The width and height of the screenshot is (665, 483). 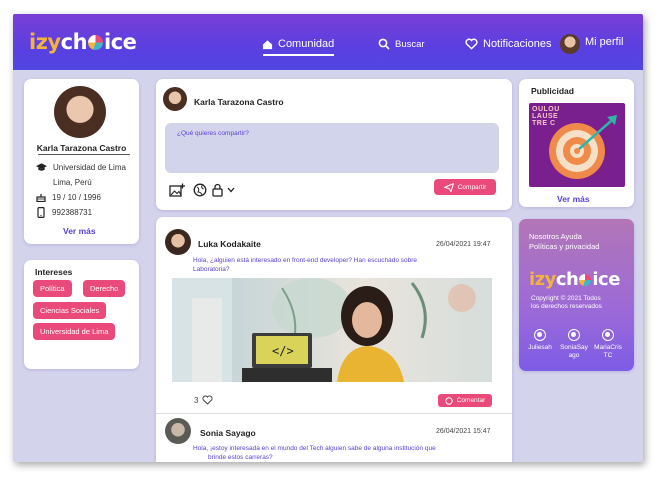 What do you see at coordinates (231, 190) in the screenshot?
I see `chevron-down-icon` at bounding box center [231, 190].